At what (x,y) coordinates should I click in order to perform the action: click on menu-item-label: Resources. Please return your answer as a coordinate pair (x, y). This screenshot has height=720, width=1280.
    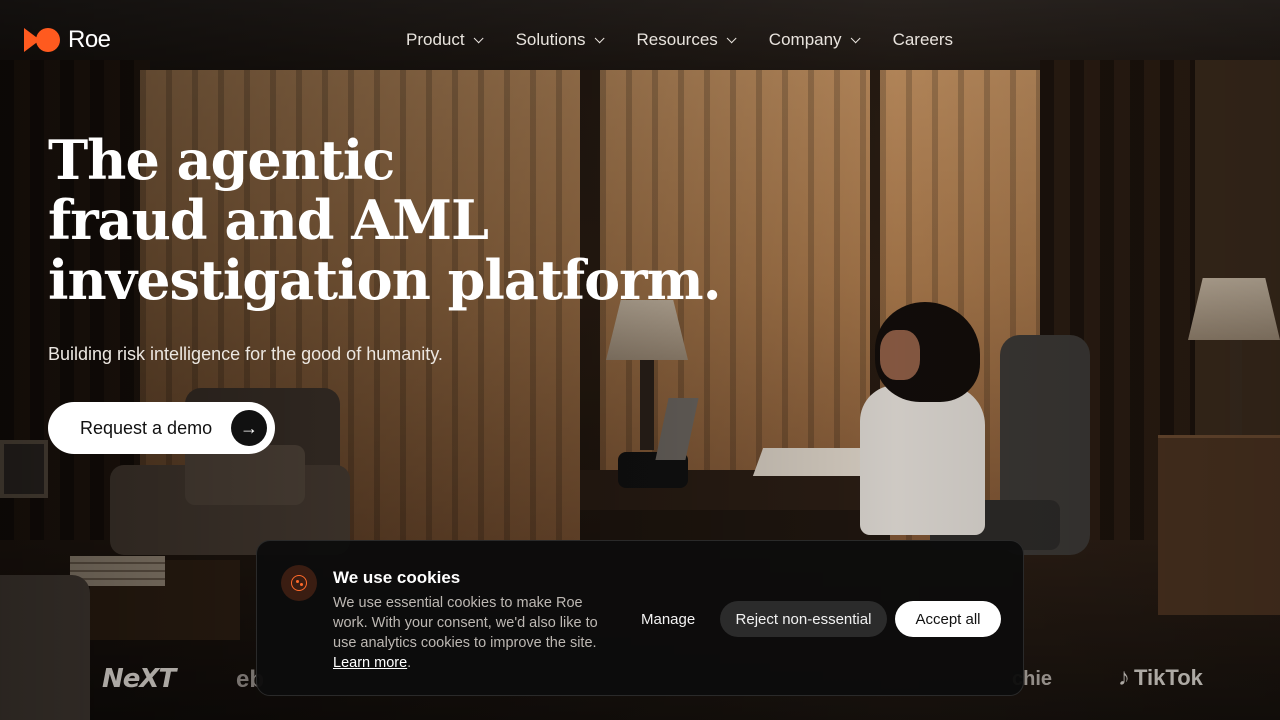
    Looking at the image, I should click on (677, 39).